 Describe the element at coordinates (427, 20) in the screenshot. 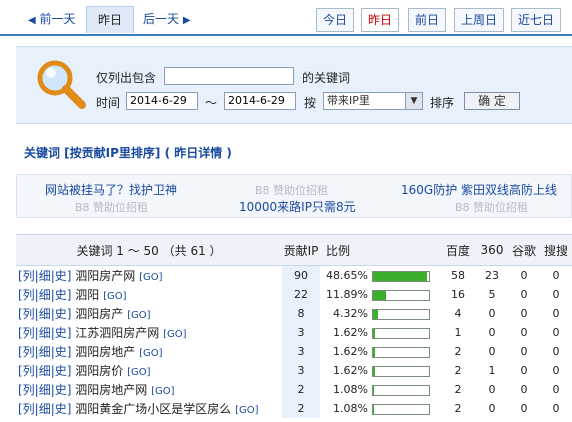

I see `quick-daybefore-button: 前日` at that location.